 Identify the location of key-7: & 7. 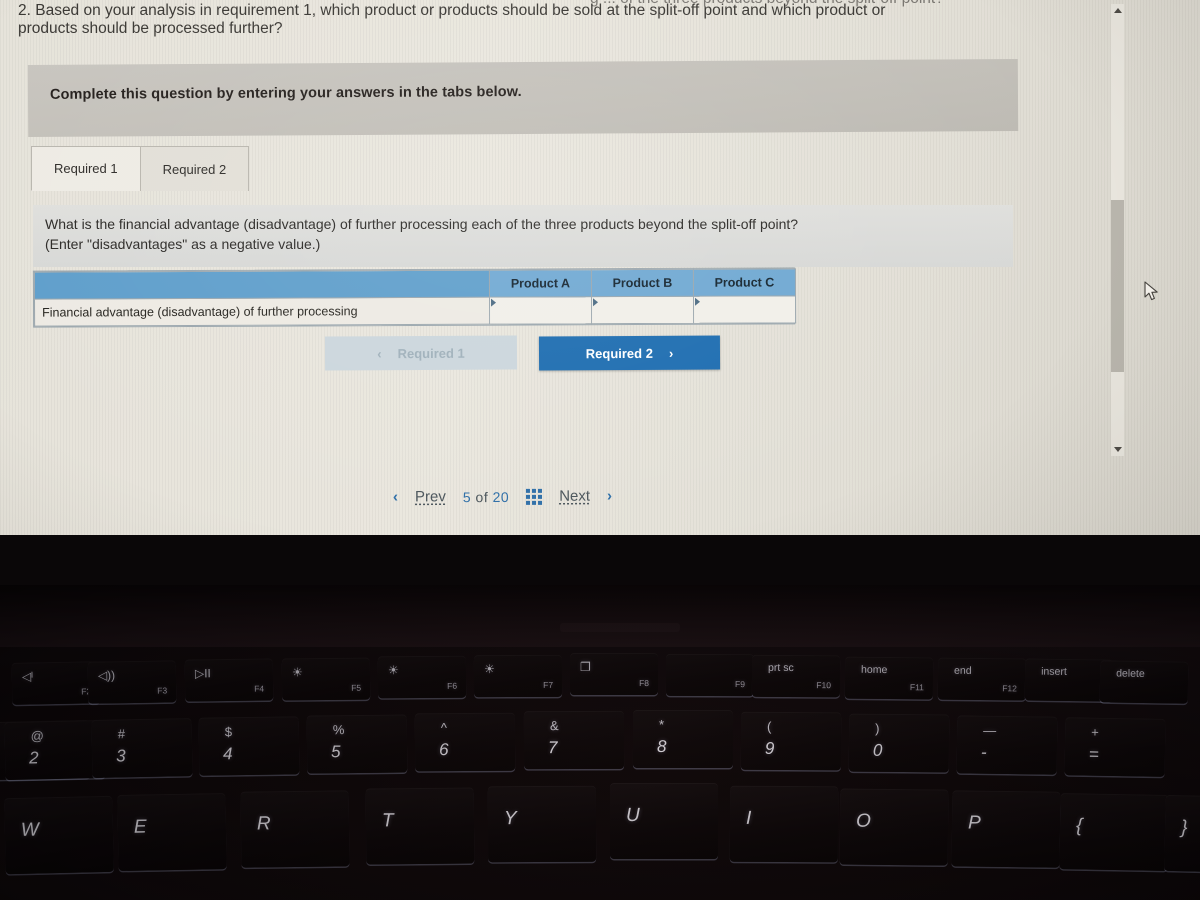
(574, 740).